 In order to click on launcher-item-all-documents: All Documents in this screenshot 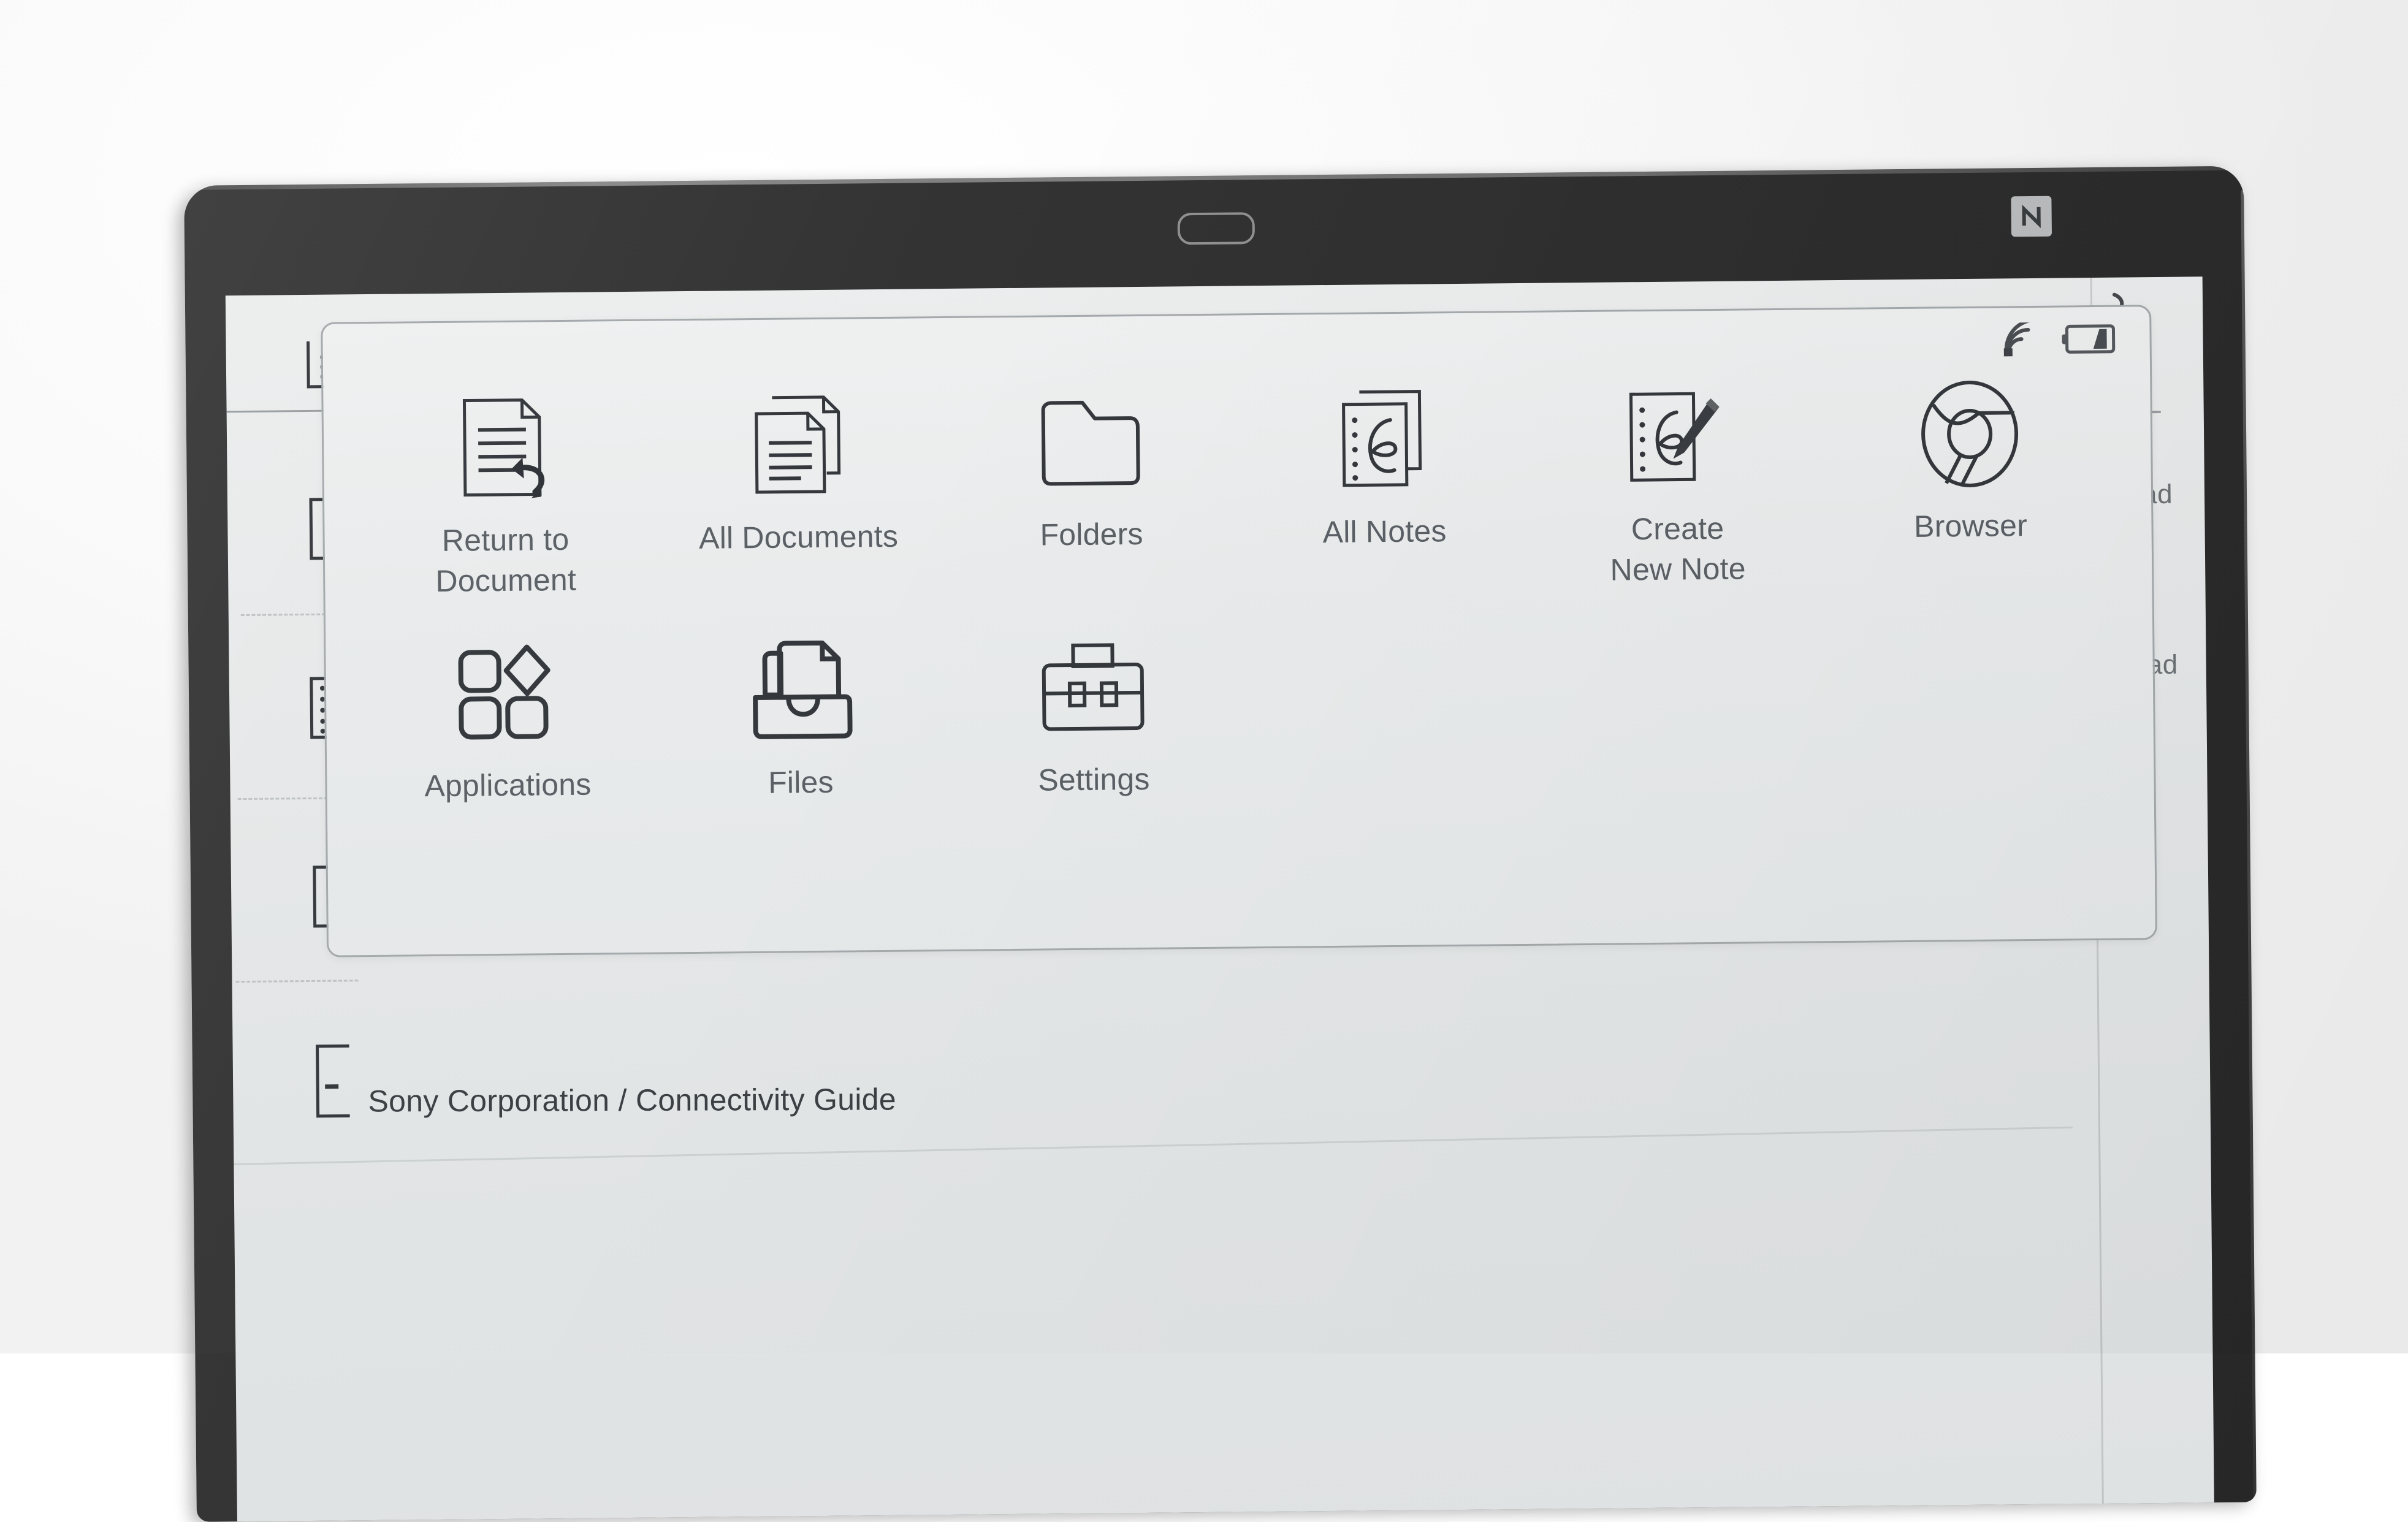, I will do `click(798, 510)`.